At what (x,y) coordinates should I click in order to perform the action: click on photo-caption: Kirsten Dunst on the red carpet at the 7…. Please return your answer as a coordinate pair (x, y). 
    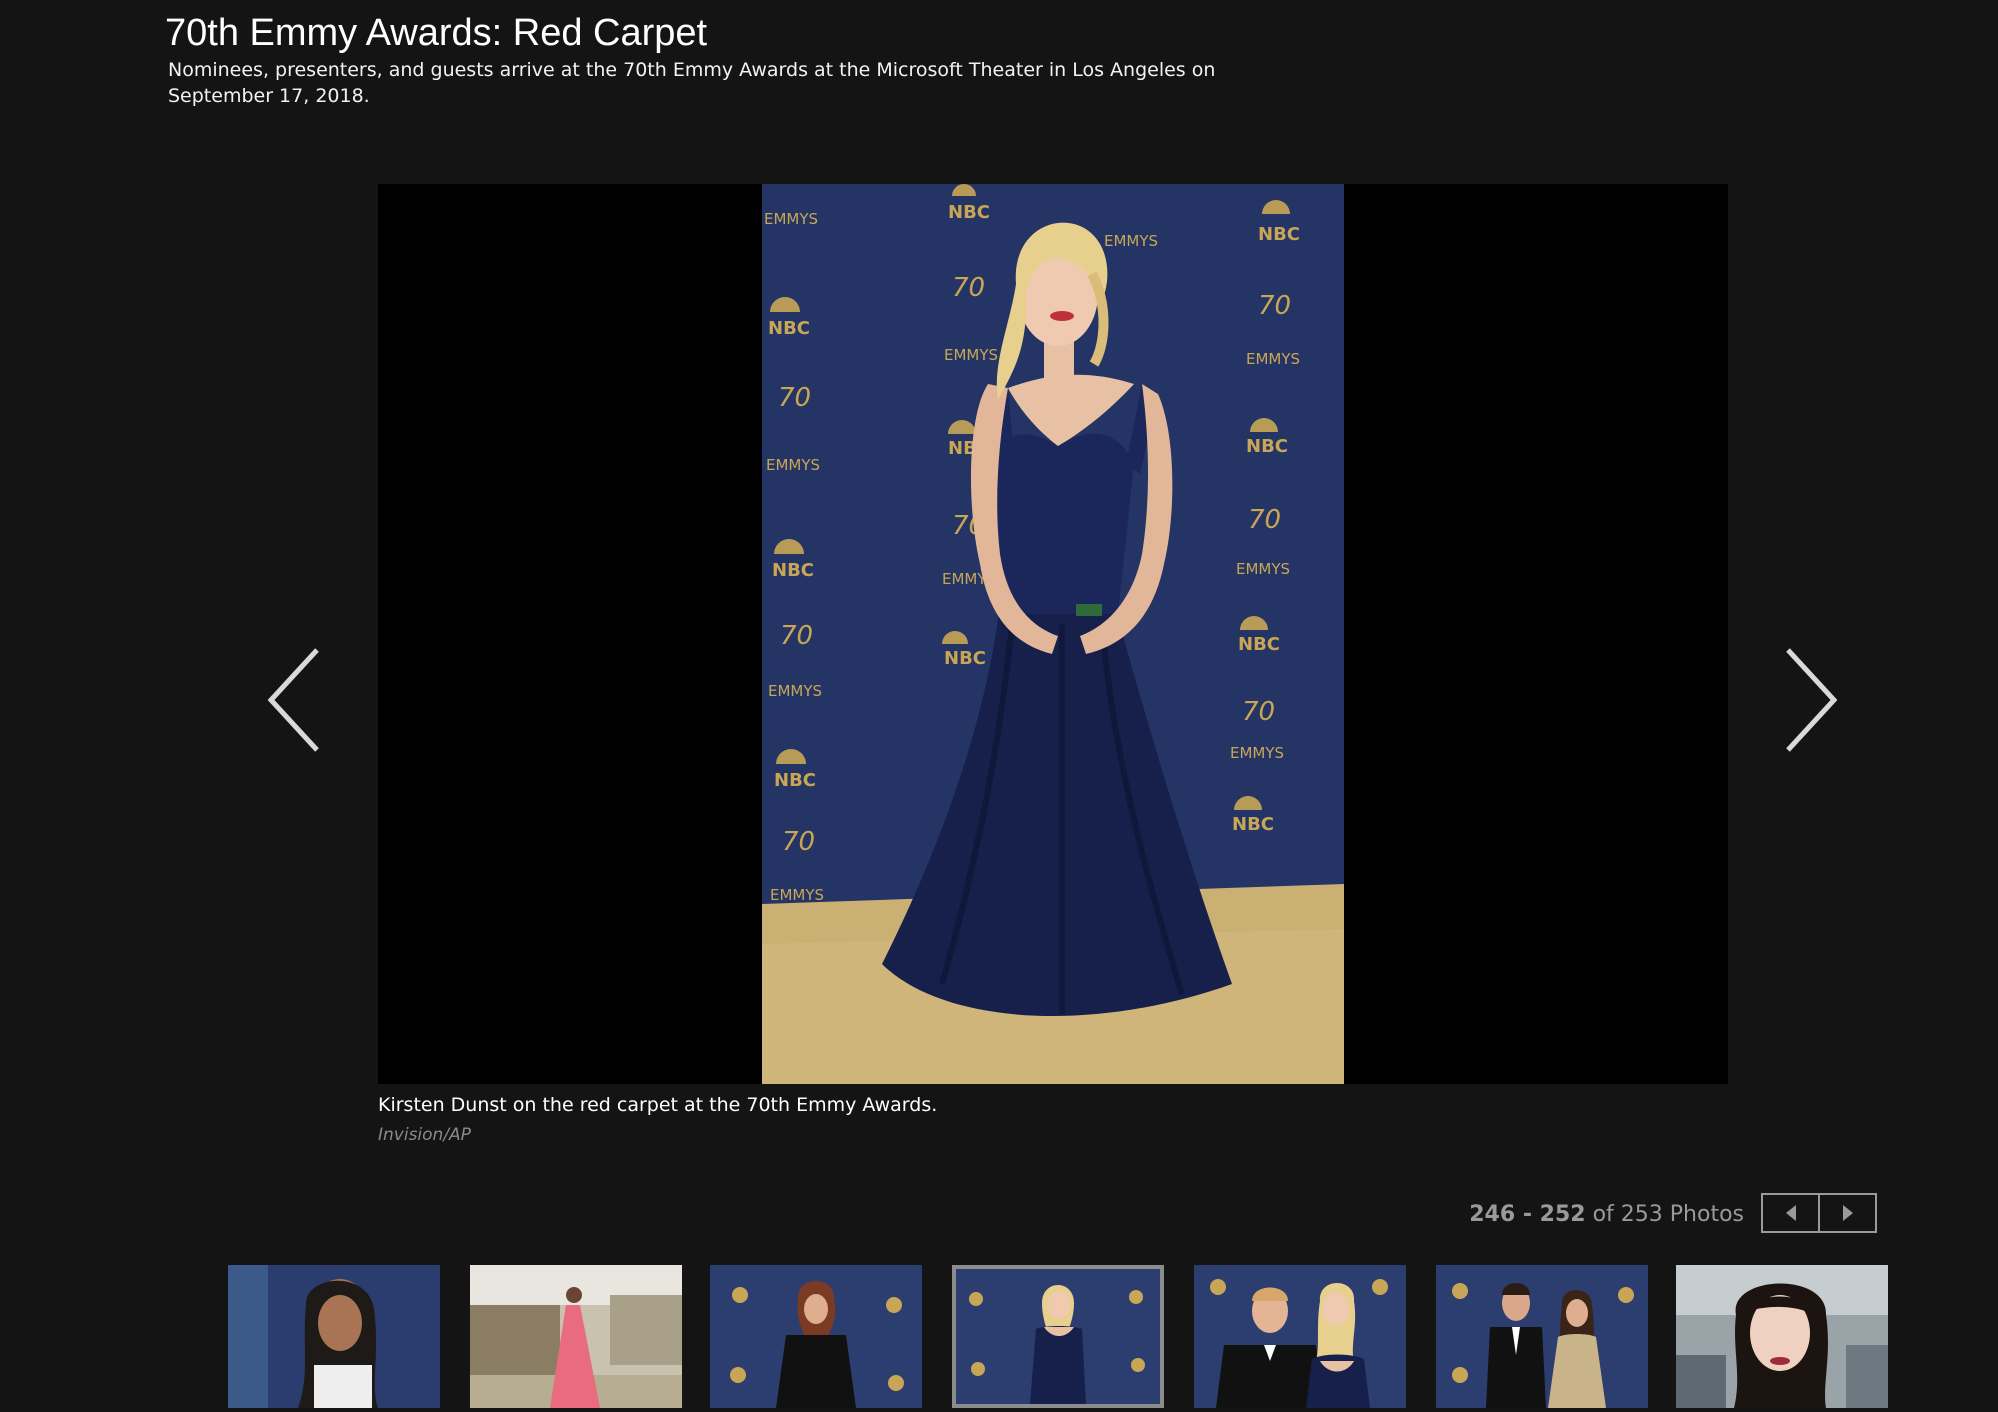
    Looking at the image, I should click on (658, 1105).